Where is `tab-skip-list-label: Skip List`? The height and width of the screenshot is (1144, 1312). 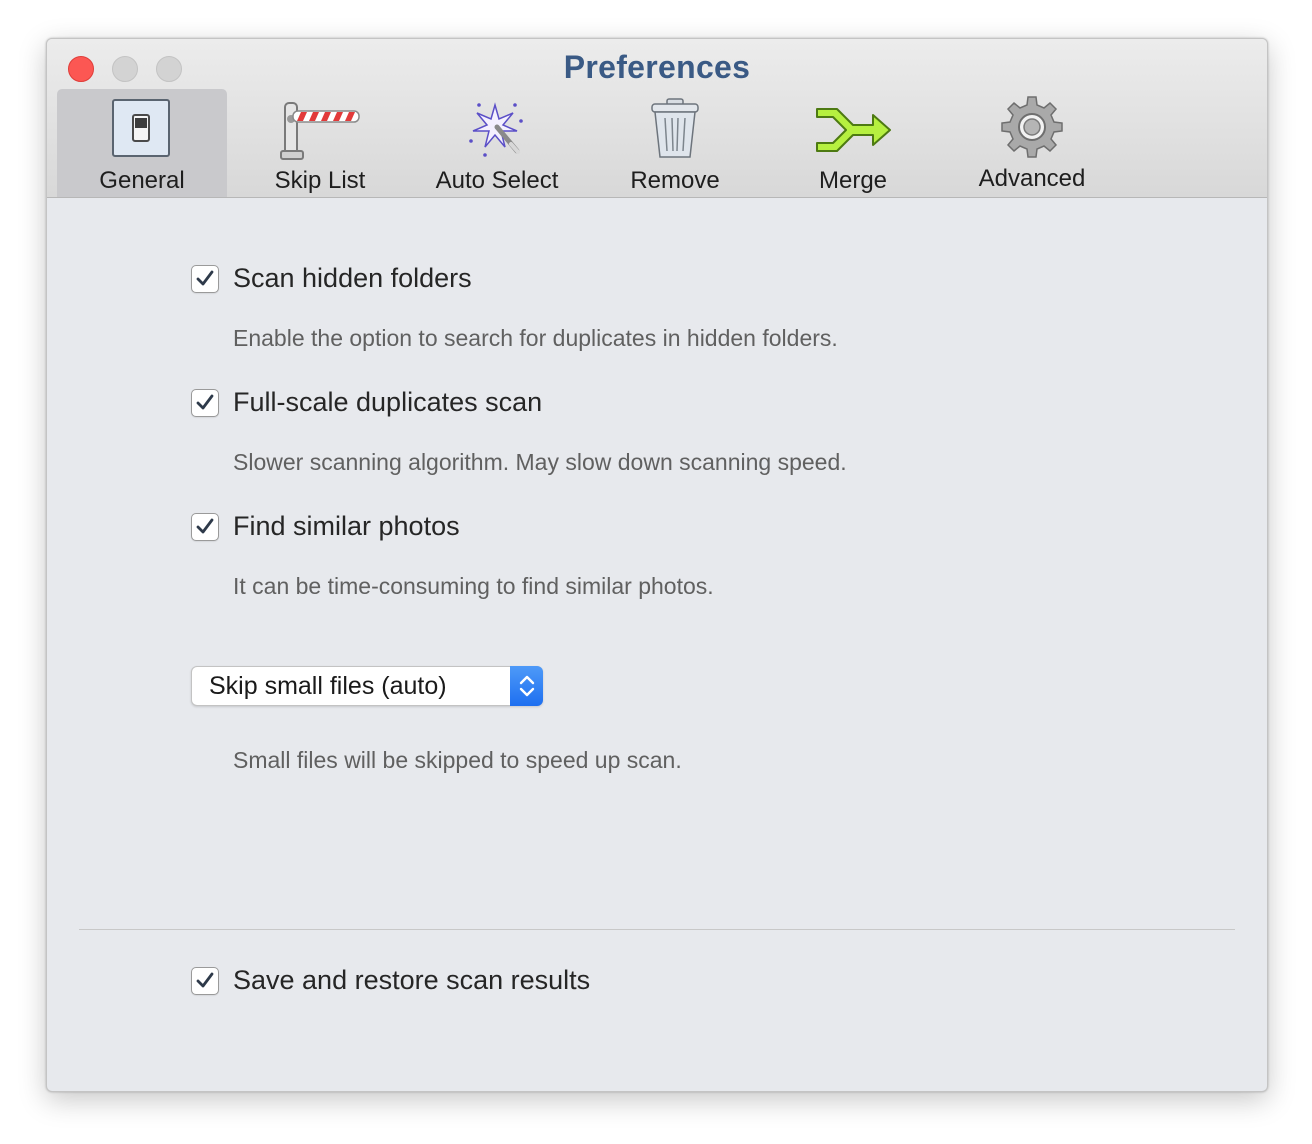
tab-skip-list-label: Skip List is located at coordinates (320, 180).